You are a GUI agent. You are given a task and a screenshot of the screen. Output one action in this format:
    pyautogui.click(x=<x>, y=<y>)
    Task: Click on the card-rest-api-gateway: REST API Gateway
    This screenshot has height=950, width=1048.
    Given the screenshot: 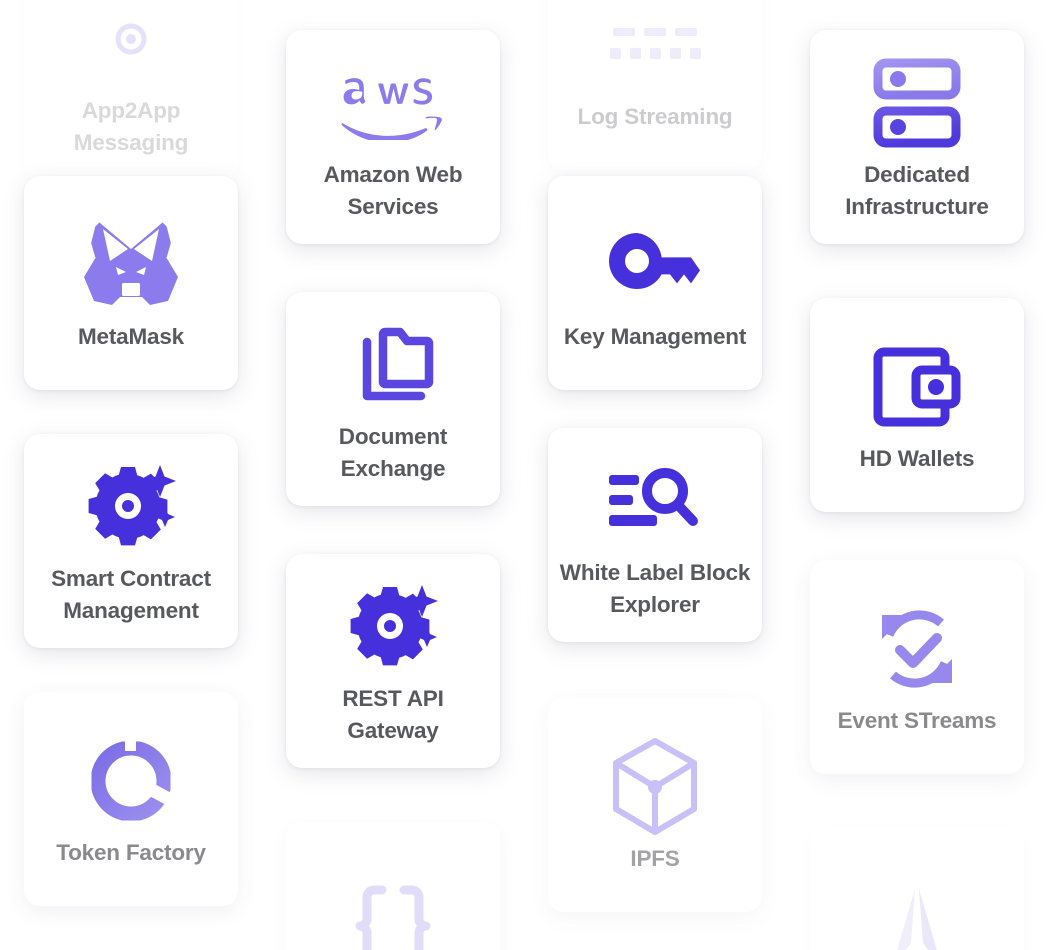 What is the action you would take?
    pyautogui.click(x=393, y=661)
    